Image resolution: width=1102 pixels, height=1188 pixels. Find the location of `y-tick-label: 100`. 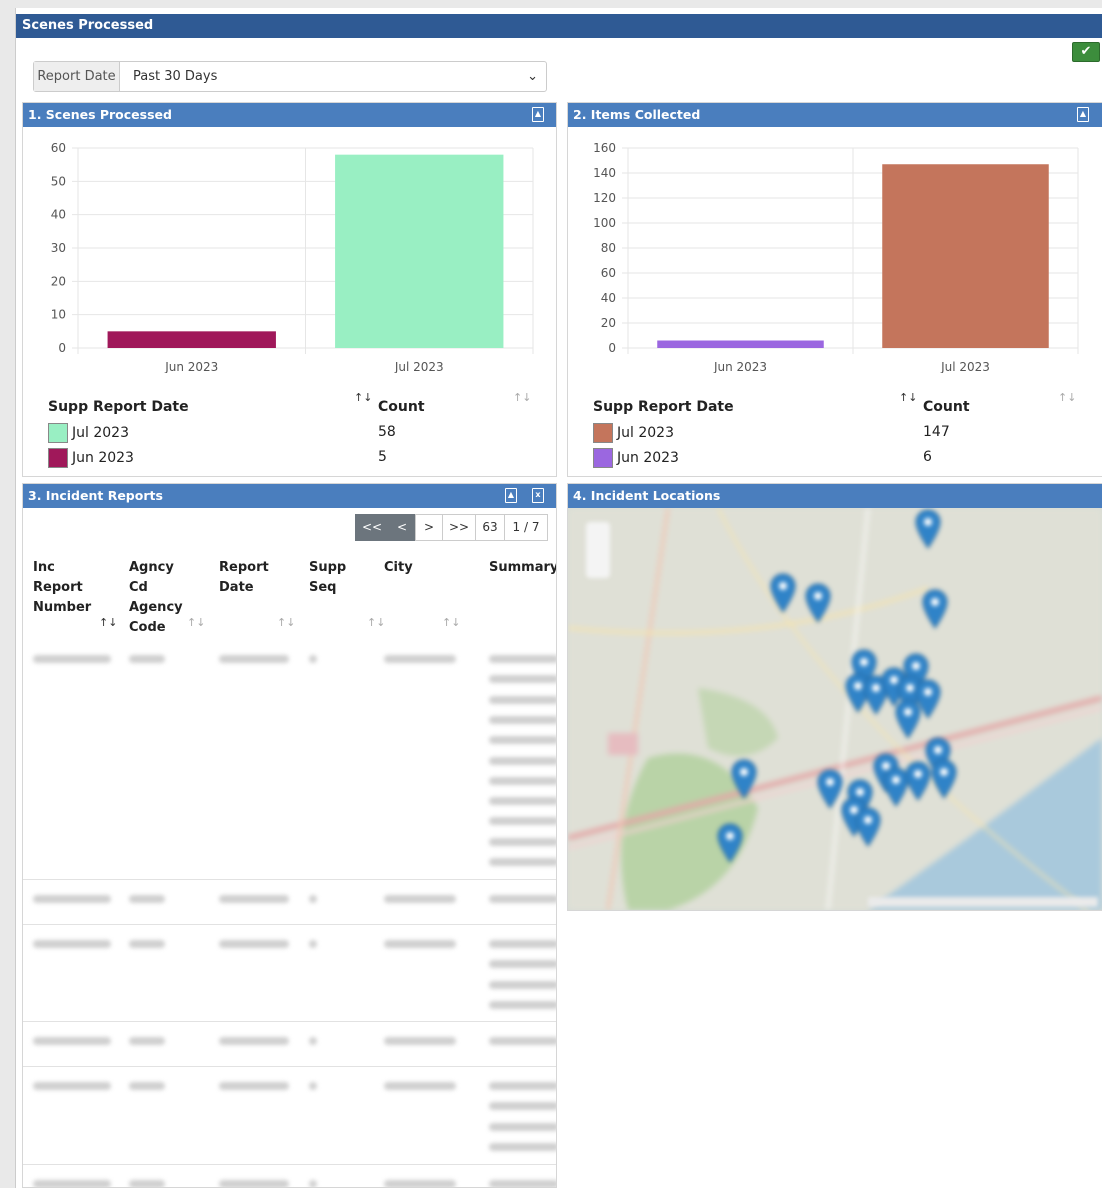

y-tick-label: 100 is located at coordinates (604, 223).